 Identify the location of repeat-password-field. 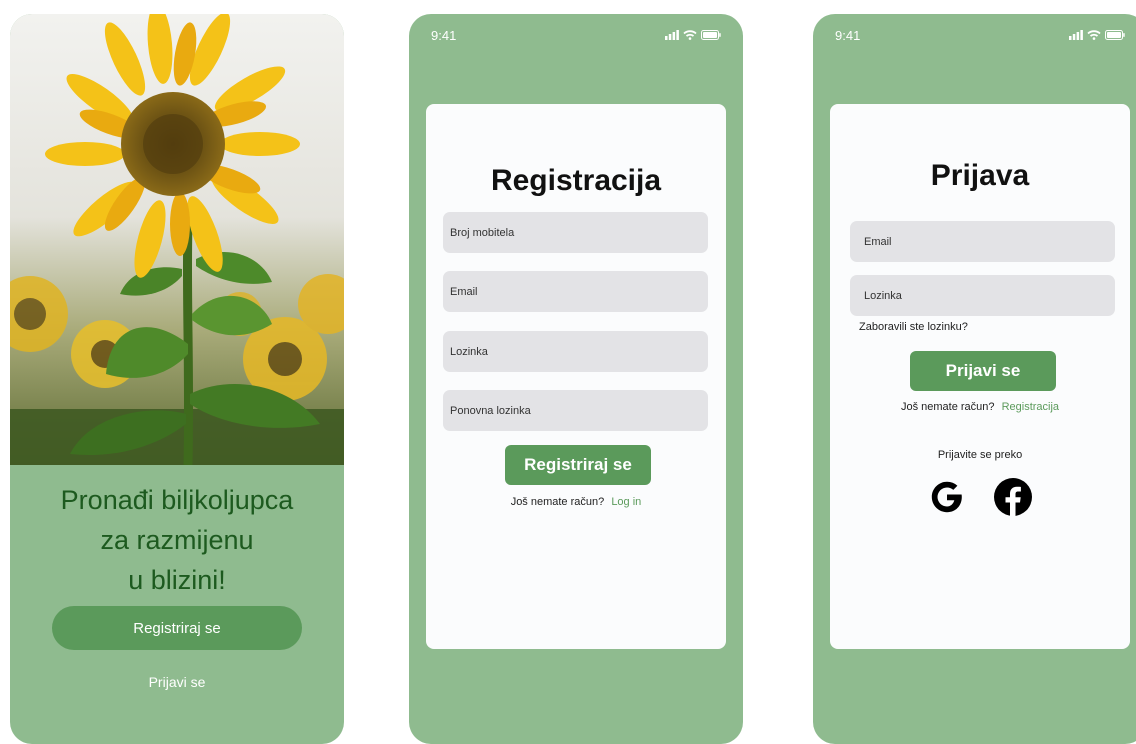
(575, 410).